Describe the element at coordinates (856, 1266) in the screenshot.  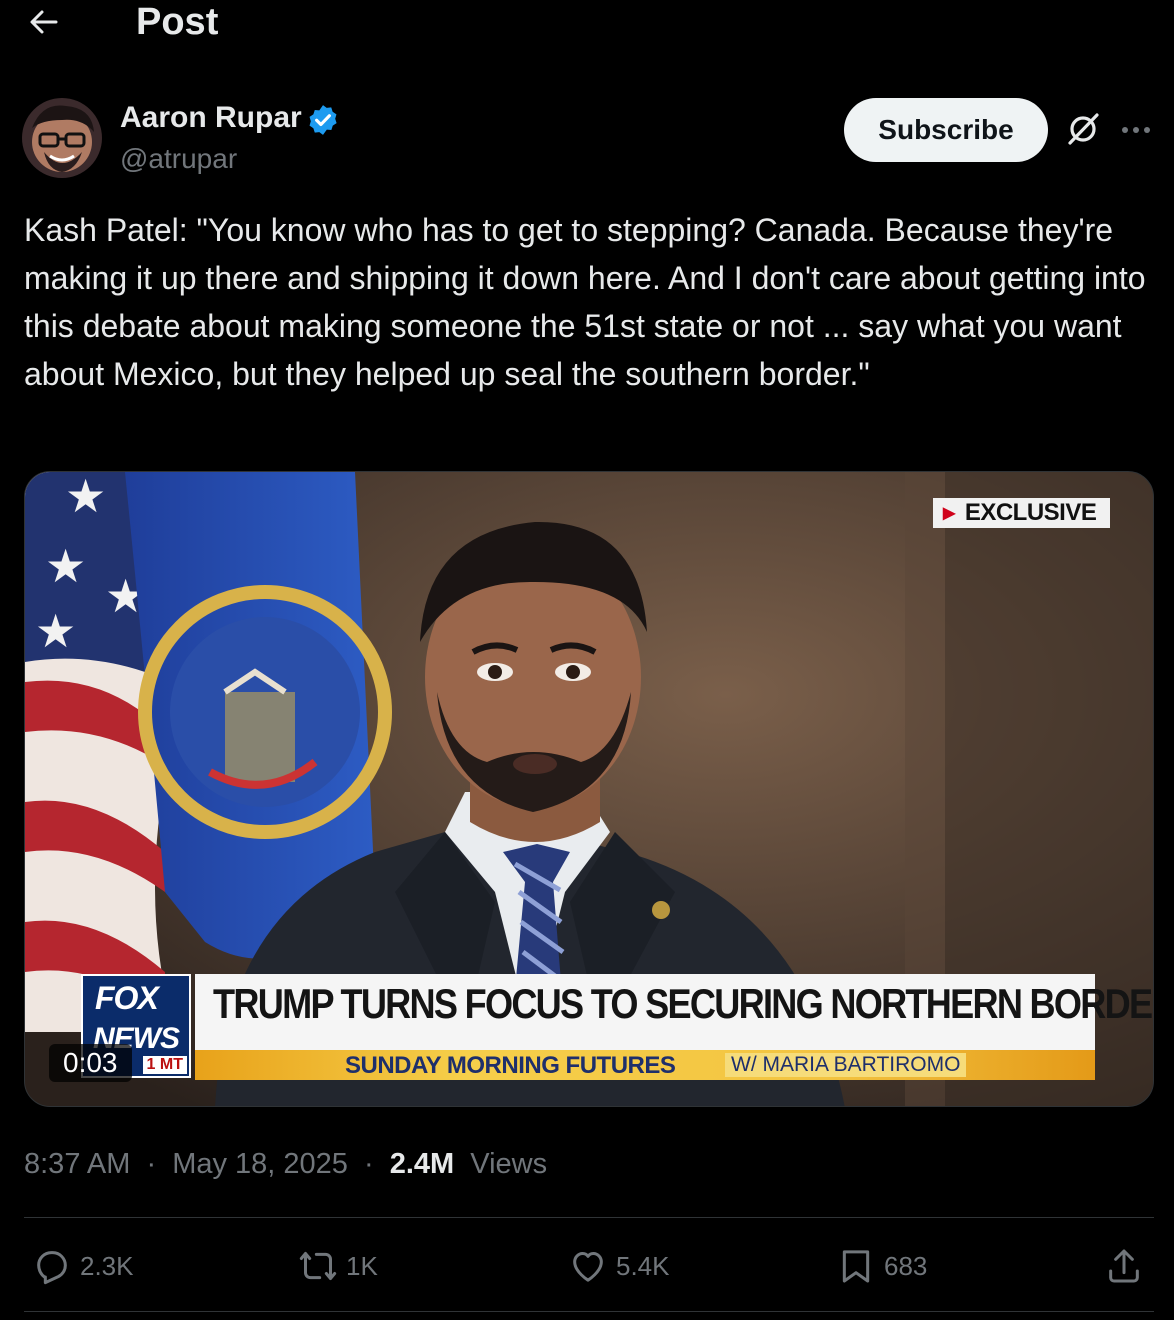
I see `bookmark-icon` at that location.